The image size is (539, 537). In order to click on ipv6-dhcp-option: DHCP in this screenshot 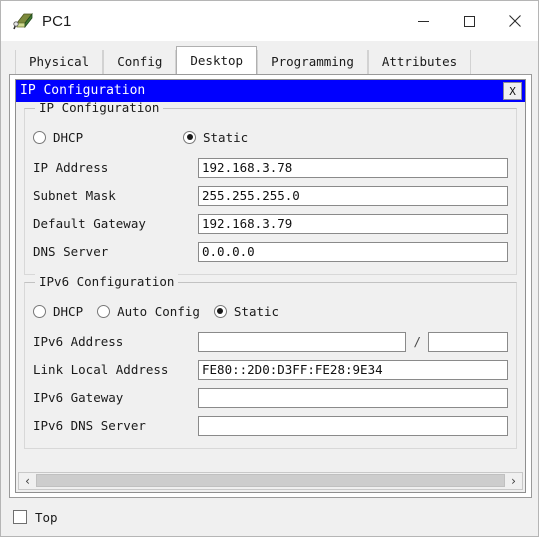, I will do `click(58, 311)`.